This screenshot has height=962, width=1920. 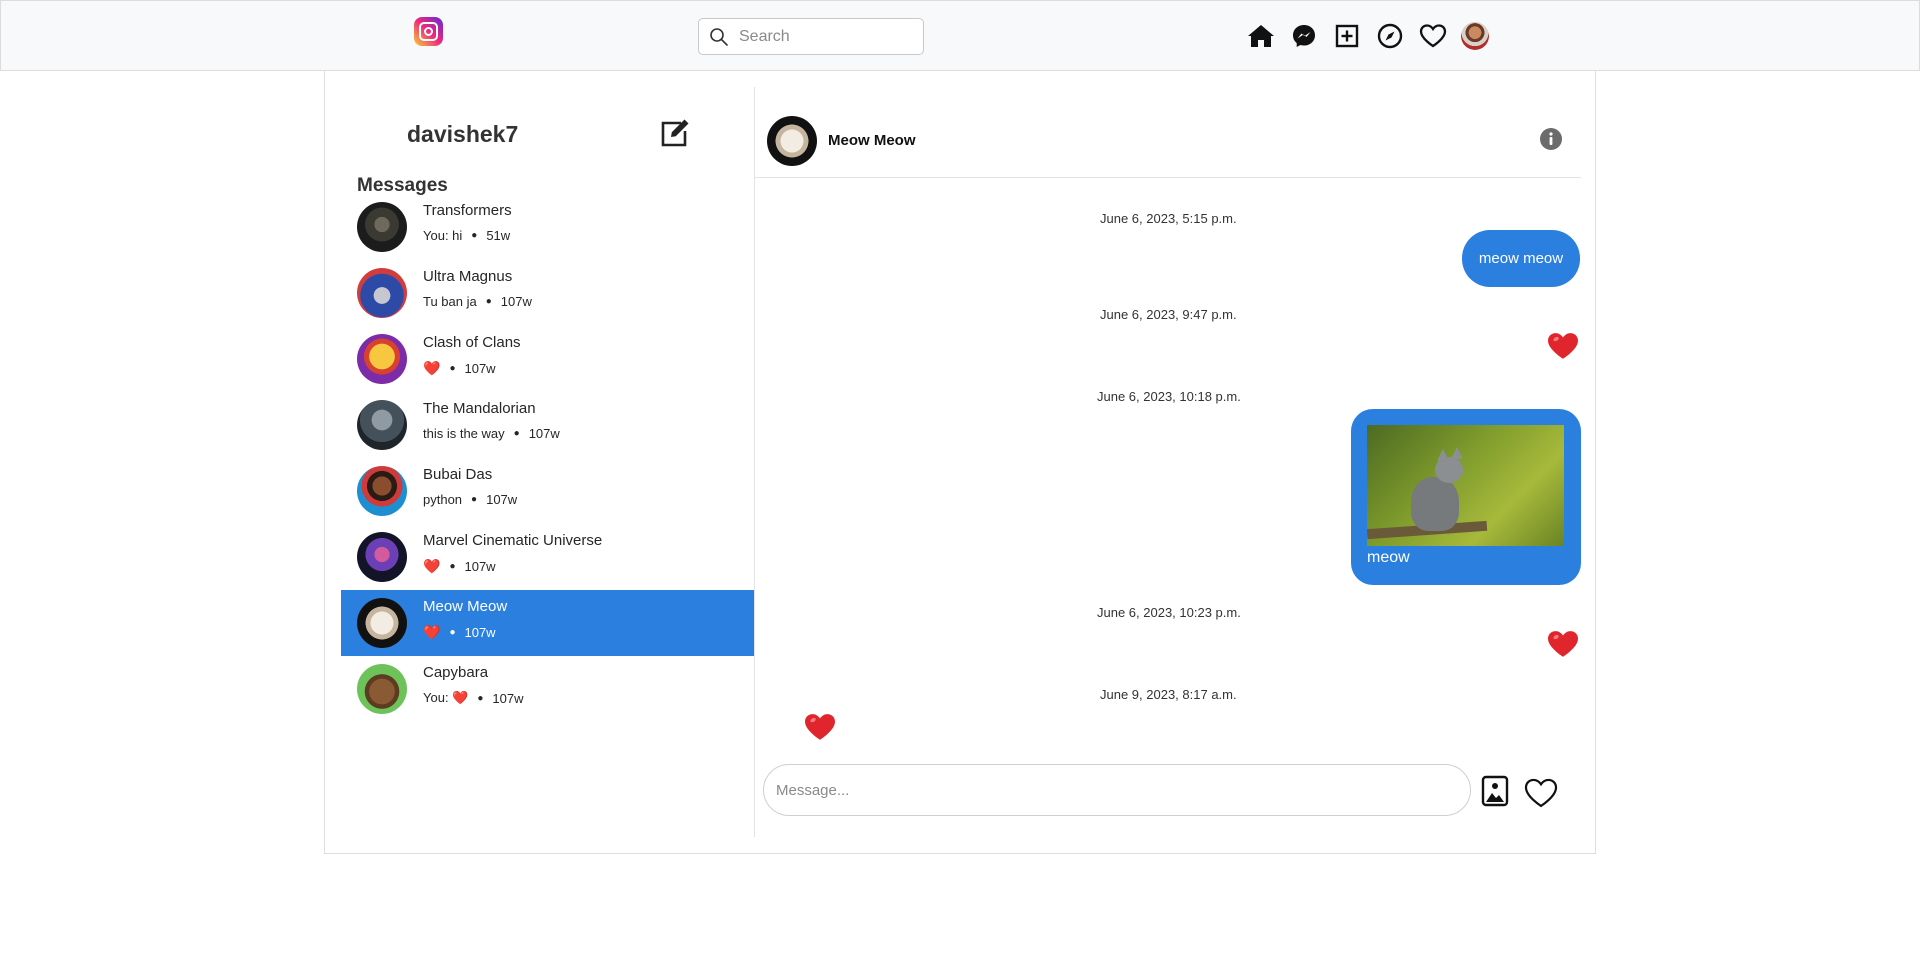 What do you see at coordinates (1168, 314) in the screenshot?
I see `message-timestamp: June 6, 2023, 9:47 p.m.` at bounding box center [1168, 314].